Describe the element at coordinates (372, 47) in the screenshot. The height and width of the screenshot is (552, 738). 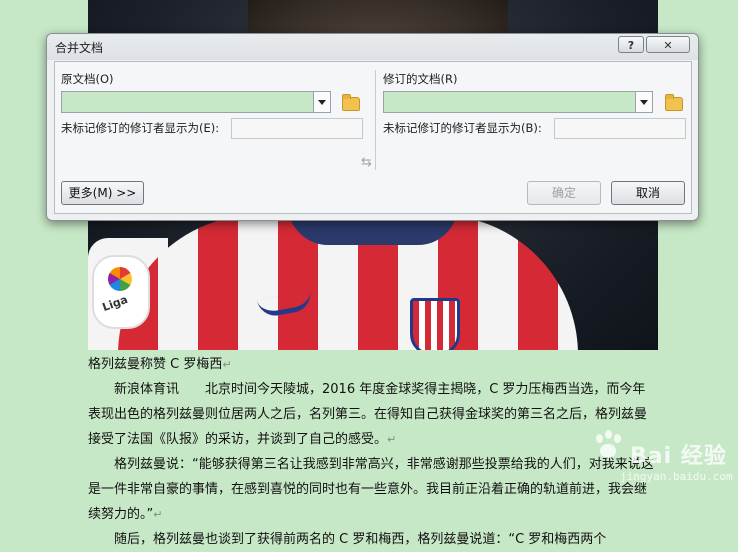
I see `dialog-titlebar: 合并文档 ? ✕` at that location.